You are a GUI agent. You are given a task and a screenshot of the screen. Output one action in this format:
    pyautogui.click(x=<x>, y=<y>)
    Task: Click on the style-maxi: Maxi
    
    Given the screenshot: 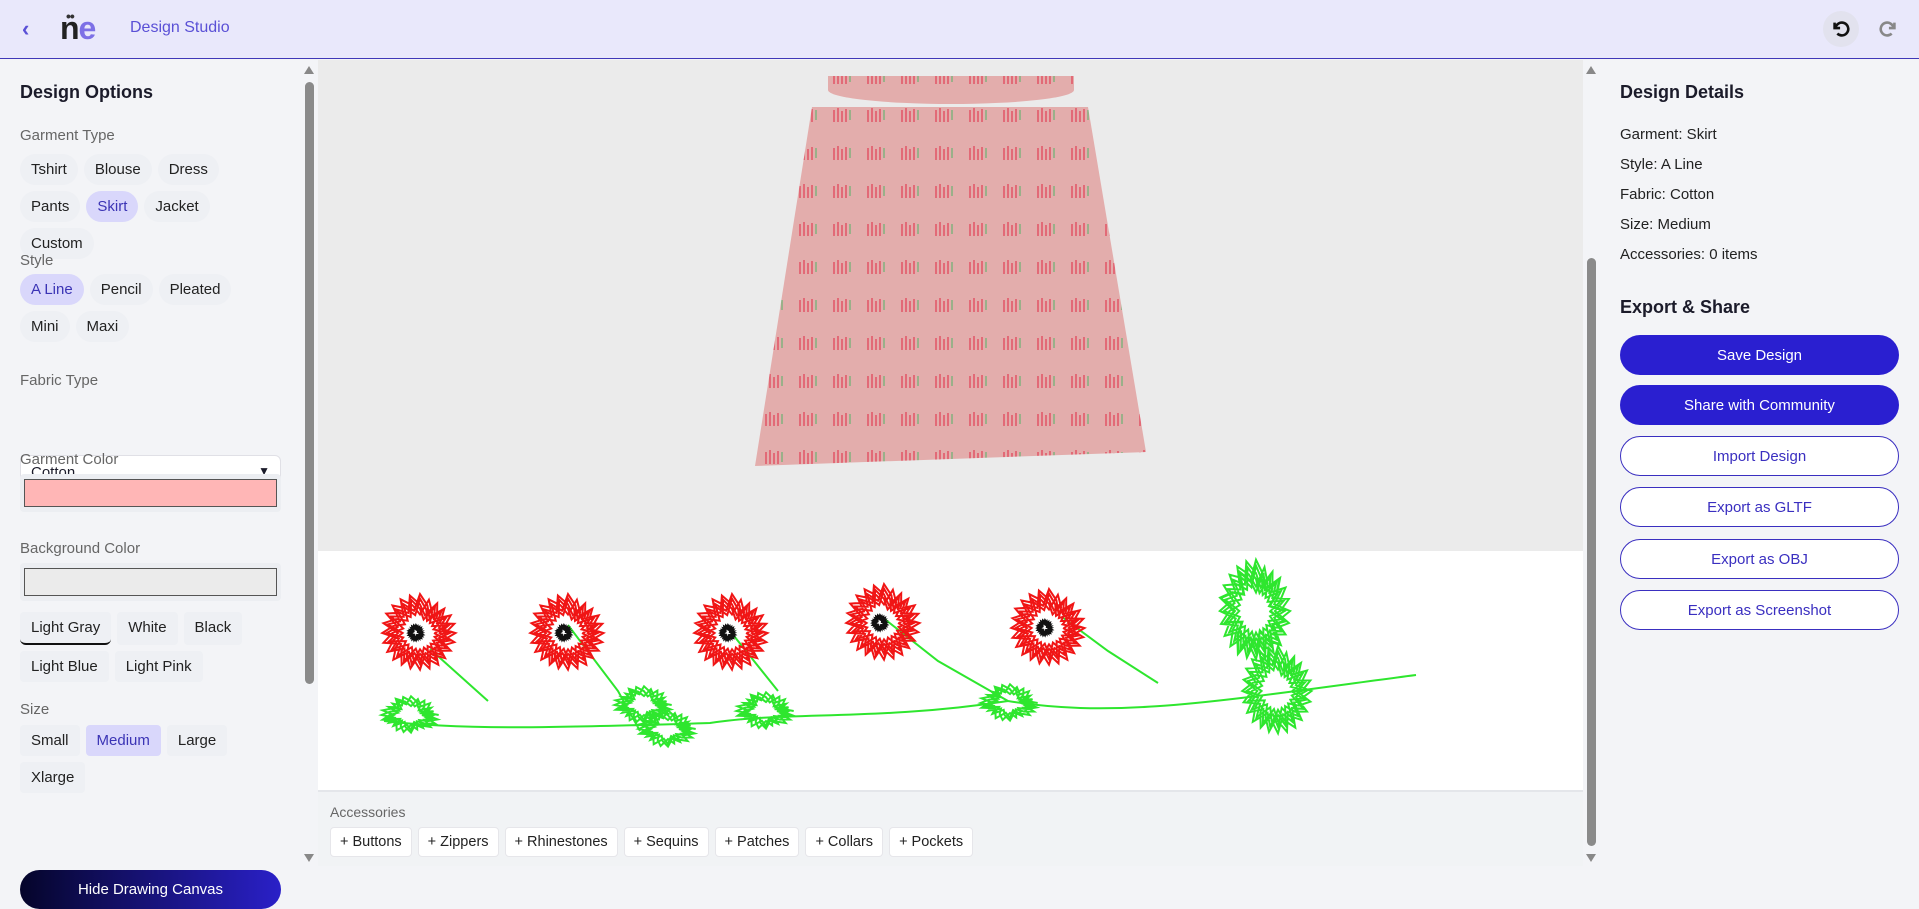 What is the action you would take?
    pyautogui.click(x=102, y=326)
    